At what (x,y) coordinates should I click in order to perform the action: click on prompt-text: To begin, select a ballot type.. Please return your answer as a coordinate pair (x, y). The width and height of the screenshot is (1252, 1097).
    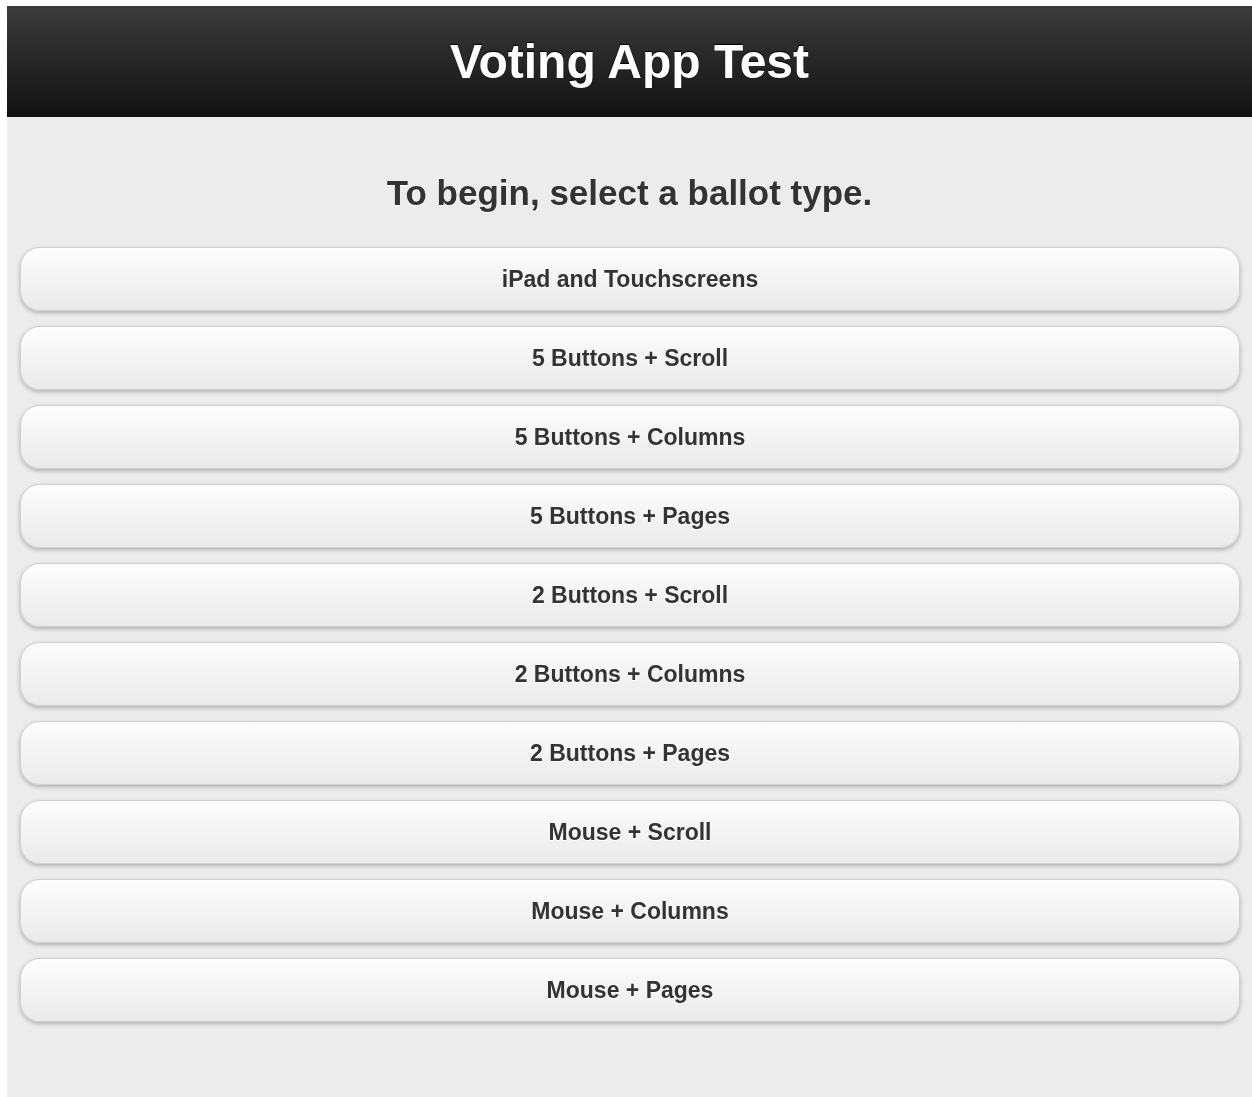
    Looking at the image, I should click on (629, 193).